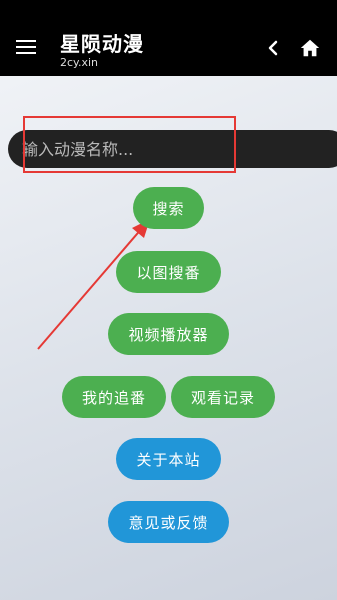 The width and height of the screenshot is (337, 600). What do you see at coordinates (102, 44) in the screenshot?
I see `app-title: 星陨动漫` at bounding box center [102, 44].